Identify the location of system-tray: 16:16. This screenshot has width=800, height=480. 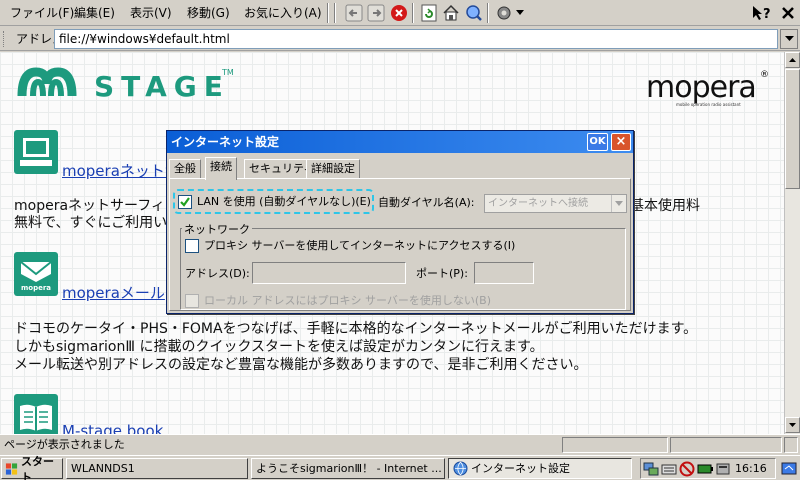
(708, 468).